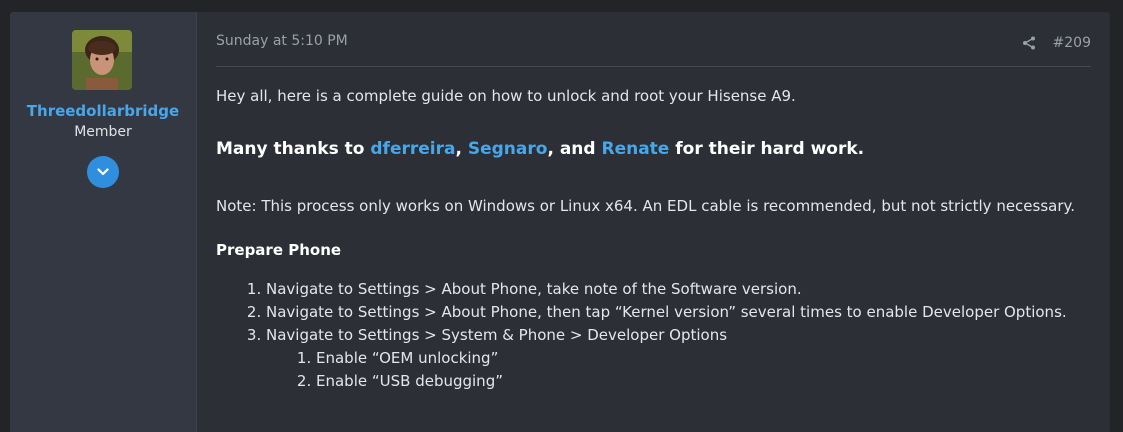  What do you see at coordinates (279, 250) in the screenshot?
I see `section-heading: Prepare Phone` at bounding box center [279, 250].